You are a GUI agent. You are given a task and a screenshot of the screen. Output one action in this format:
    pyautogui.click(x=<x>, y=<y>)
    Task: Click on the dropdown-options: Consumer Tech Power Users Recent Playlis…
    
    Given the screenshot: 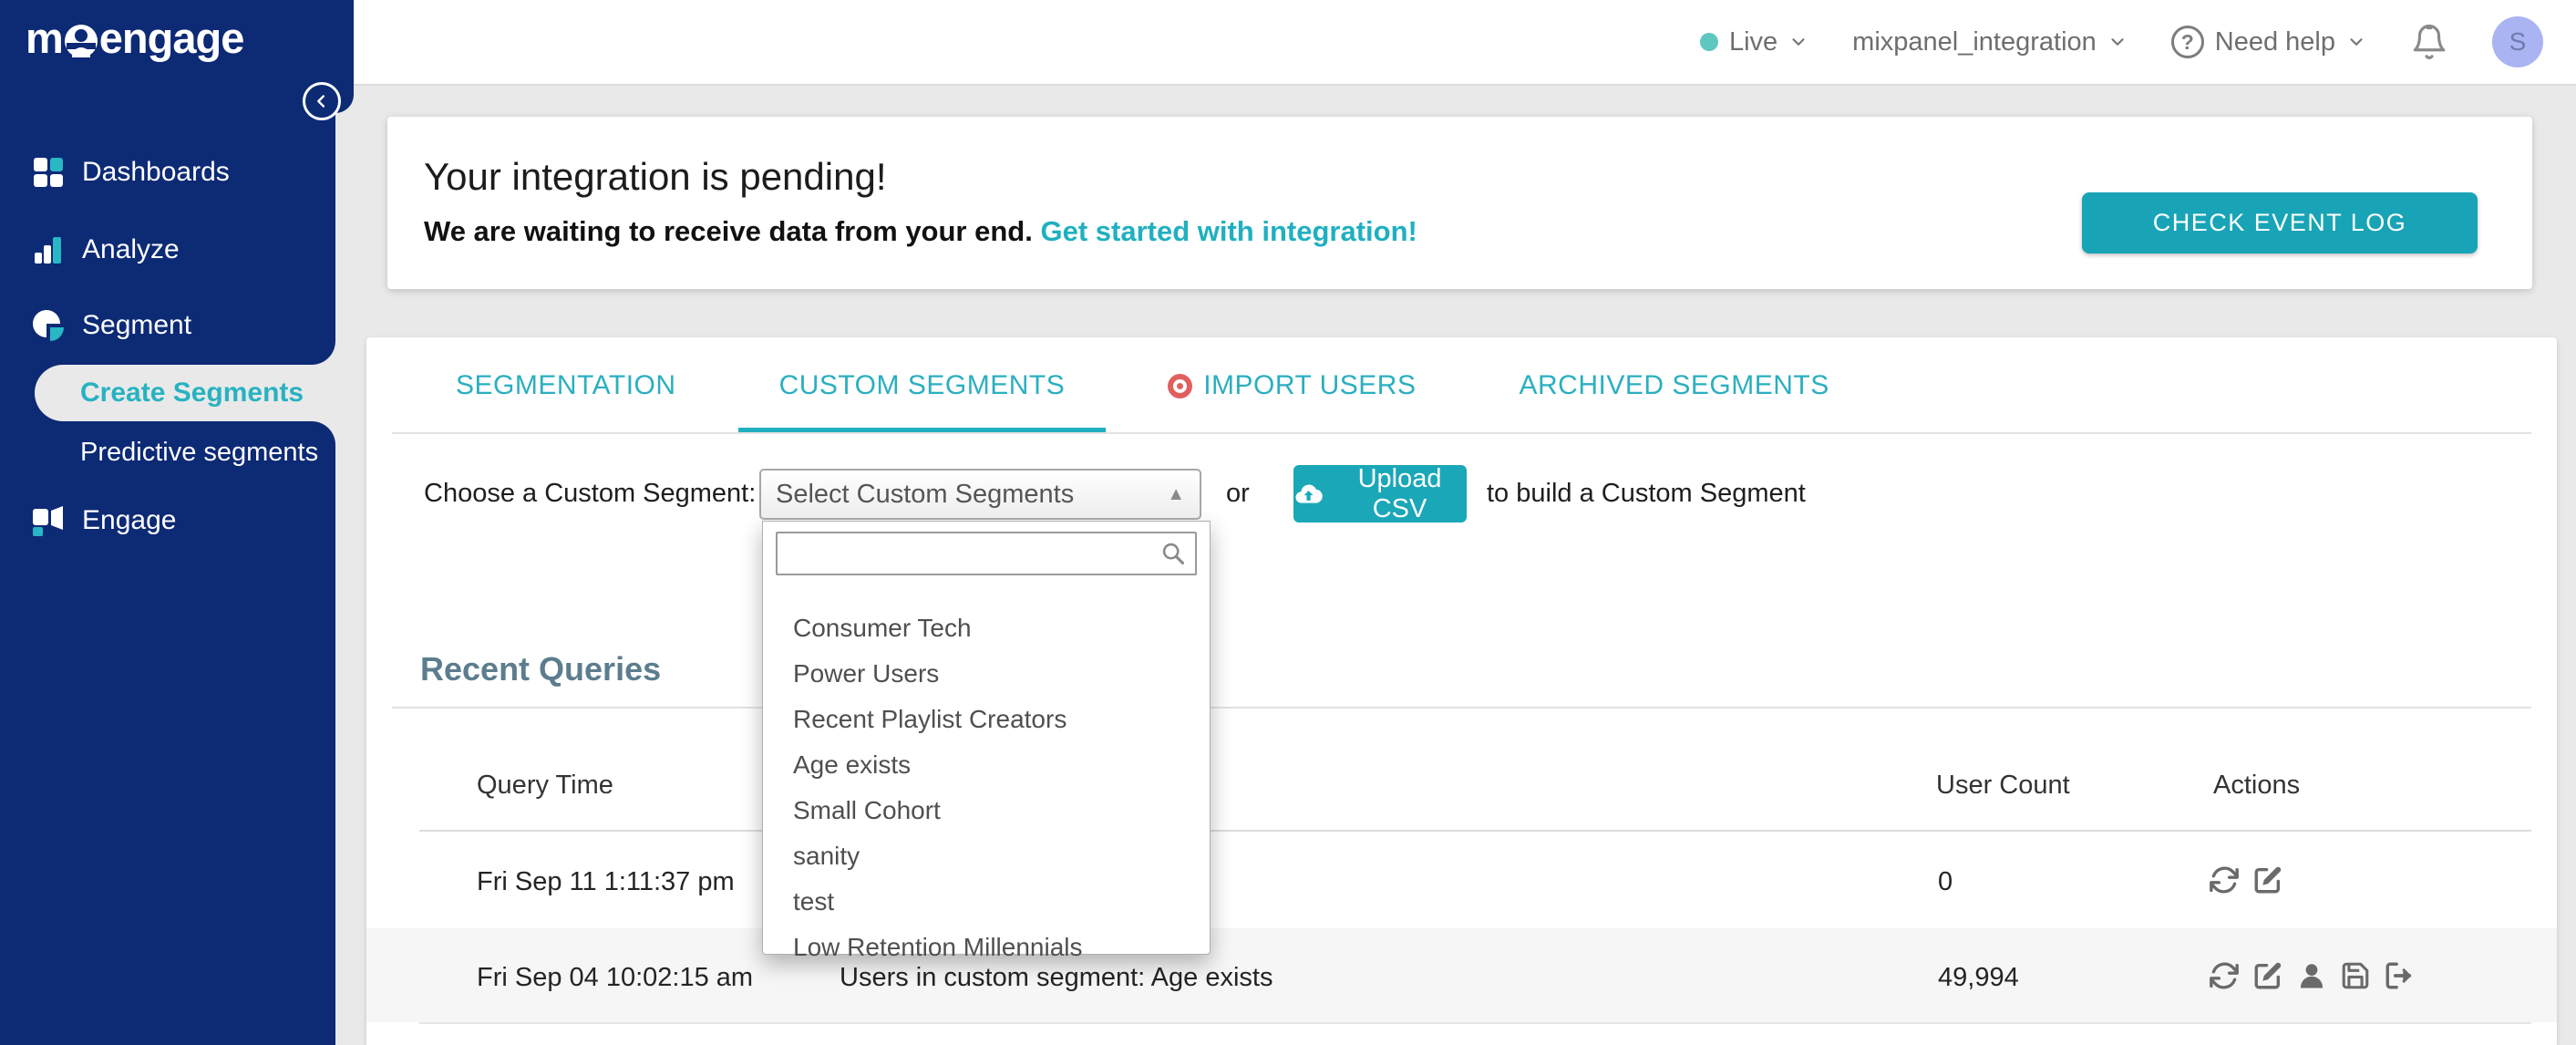 What is the action you would take?
    pyautogui.click(x=987, y=787)
    